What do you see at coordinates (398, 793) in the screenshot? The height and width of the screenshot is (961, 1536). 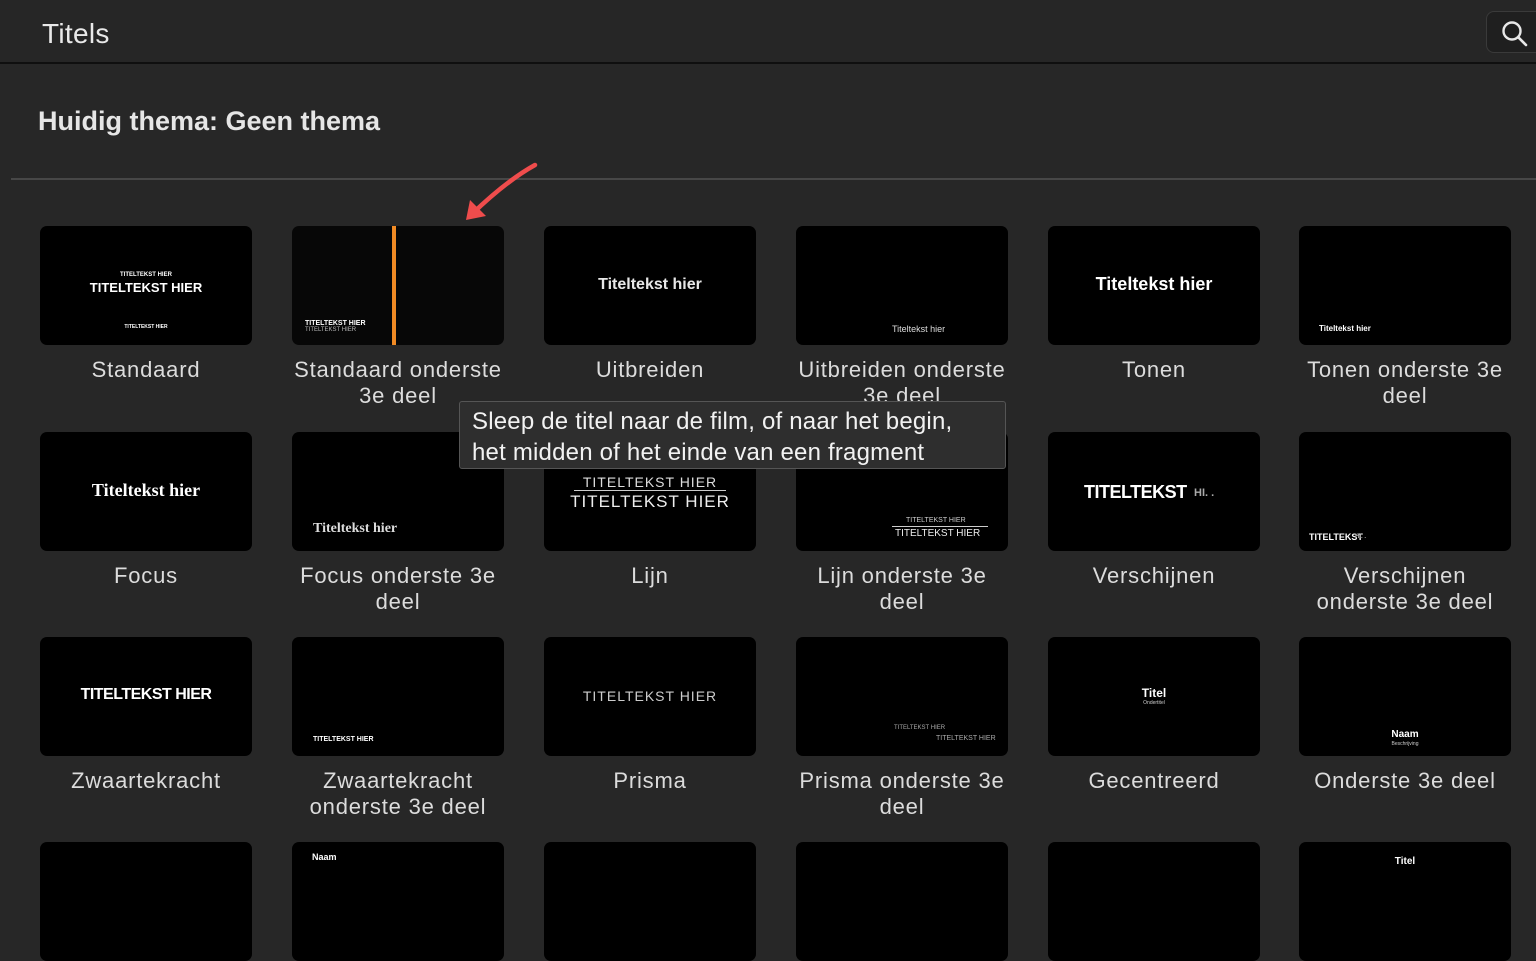 I see `tile-label: Zwaartekracht onderste 3e deel` at bounding box center [398, 793].